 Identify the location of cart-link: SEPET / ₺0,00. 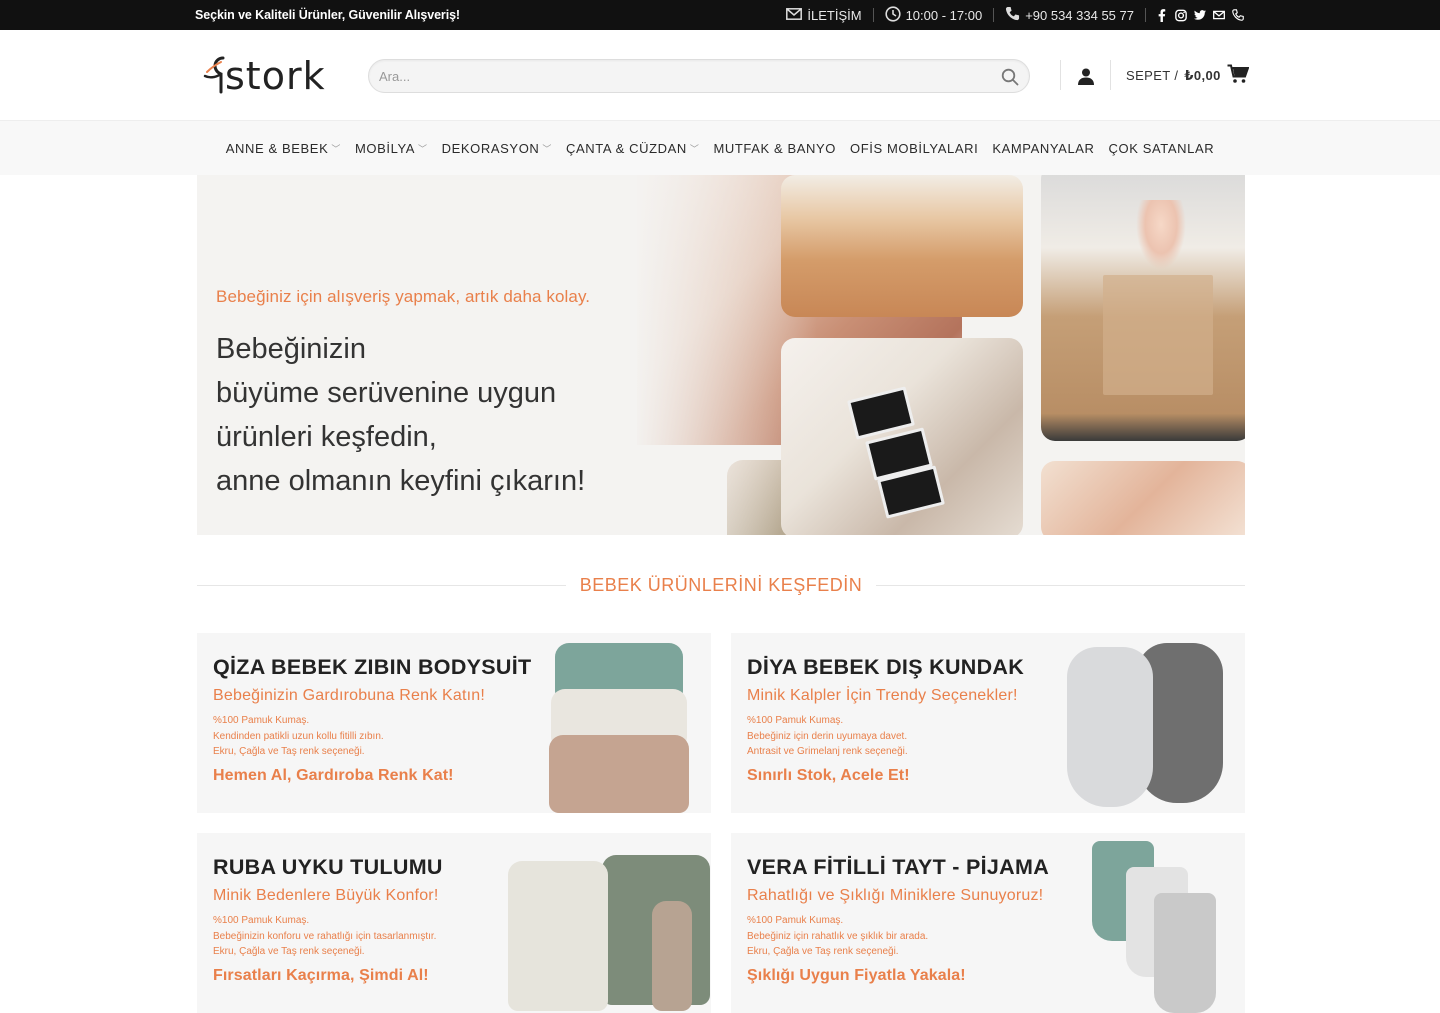
(1188, 75).